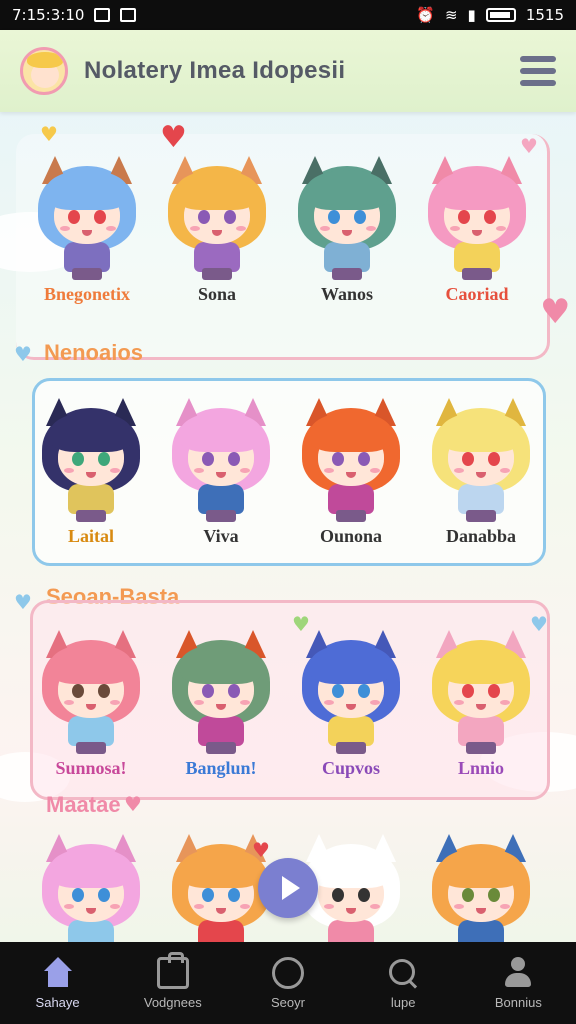 Image resolution: width=576 pixels, height=1024 pixels. I want to click on character-name: Viva, so click(221, 536).